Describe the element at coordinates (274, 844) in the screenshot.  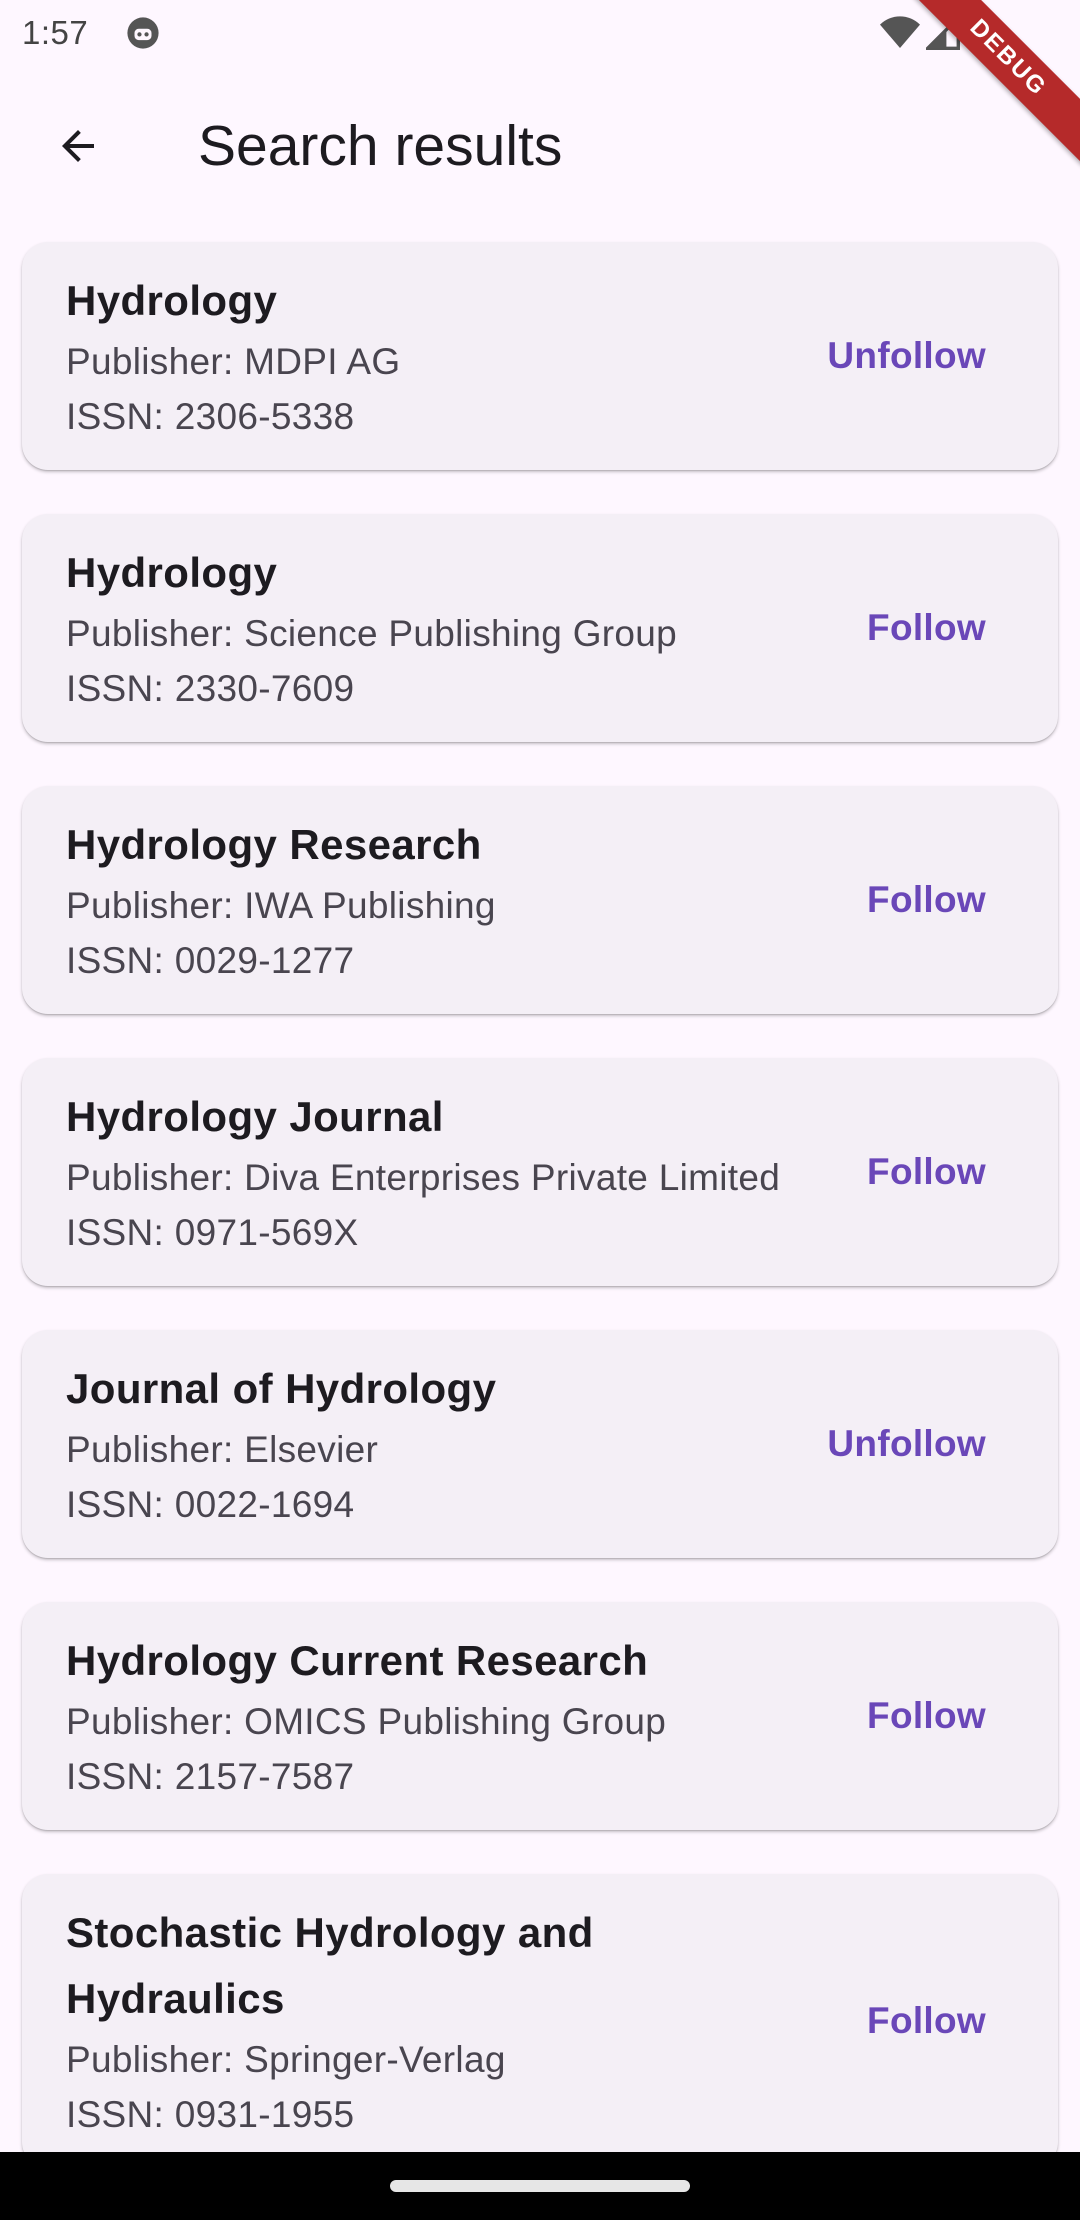
I see `journal-title: Hydrology Research` at that location.